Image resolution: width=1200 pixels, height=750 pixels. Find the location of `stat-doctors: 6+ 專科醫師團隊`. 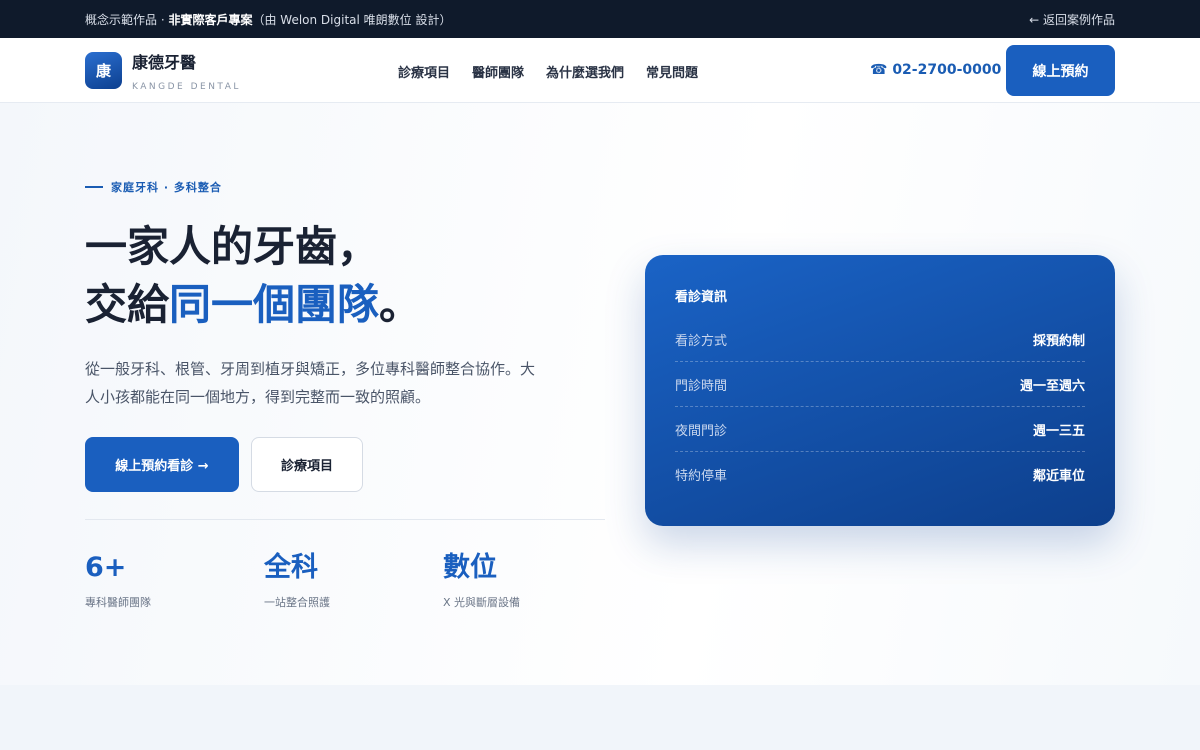

stat-doctors: 6+ 專科醫師團隊 is located at coordinates (118, 580).